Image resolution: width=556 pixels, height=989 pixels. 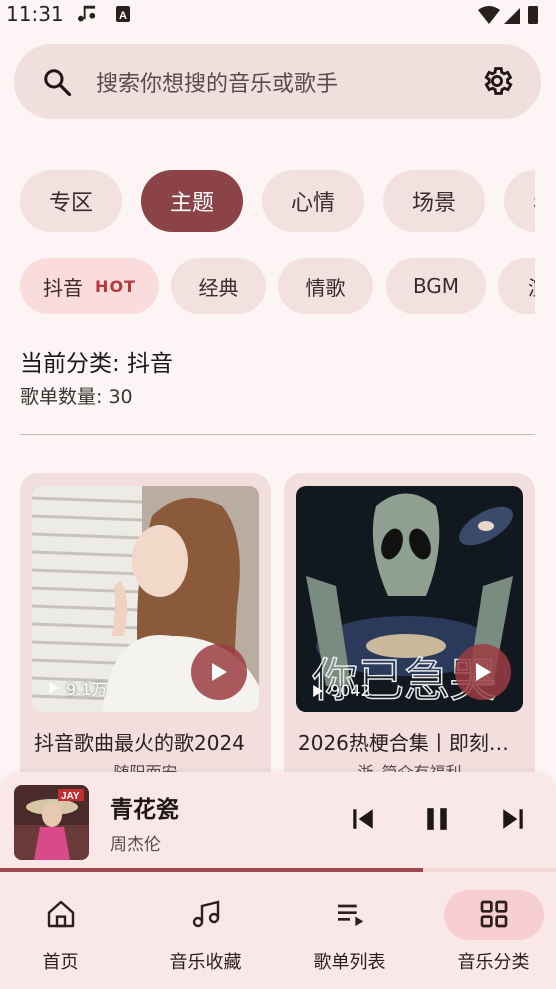 I want to click on category-tabs: 专区 主题 心情 场景 年代, so click(x=267, y=202).